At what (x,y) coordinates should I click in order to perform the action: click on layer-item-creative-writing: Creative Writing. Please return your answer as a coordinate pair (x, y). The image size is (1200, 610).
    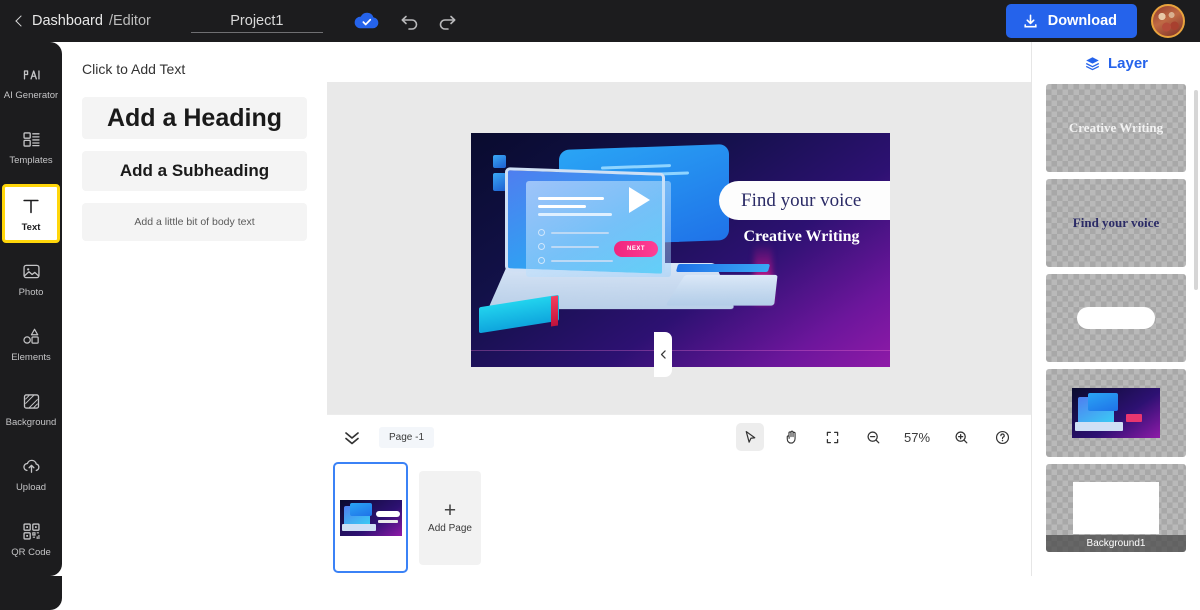
    Looking at the image, I should click on (1116, 128).